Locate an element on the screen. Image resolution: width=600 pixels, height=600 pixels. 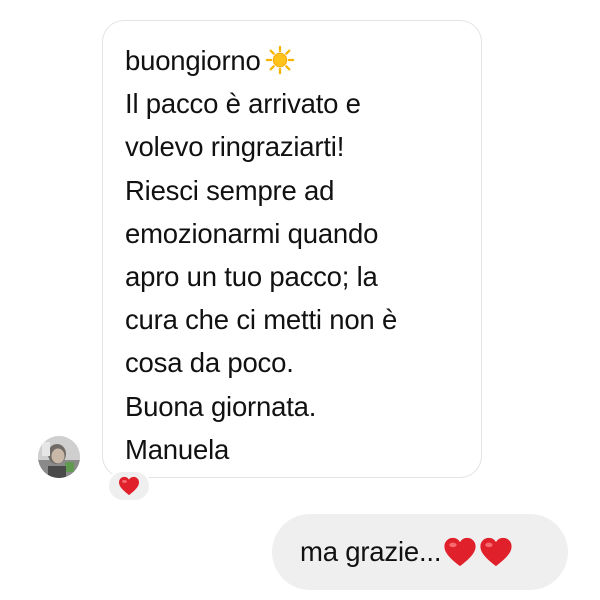
message-line: Il pacco è arrivato e is located at coordinates (243, 104).